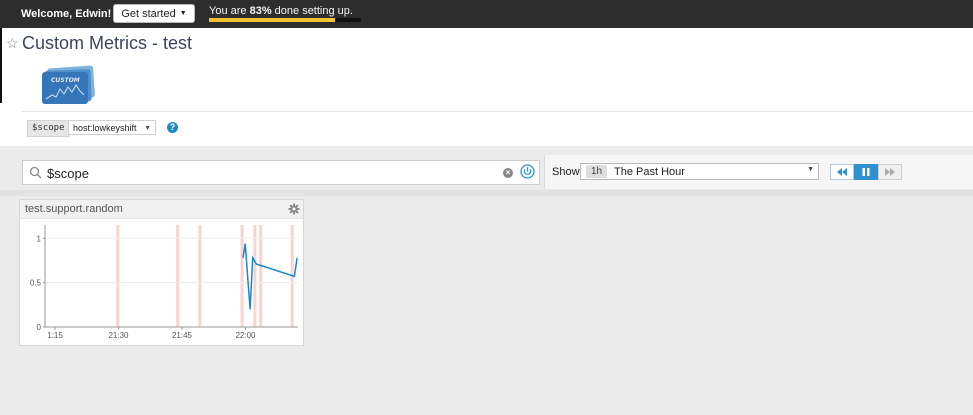 This screenshot has width=973, height=415. I want to click on fast-forward-button, so click(890, 172).